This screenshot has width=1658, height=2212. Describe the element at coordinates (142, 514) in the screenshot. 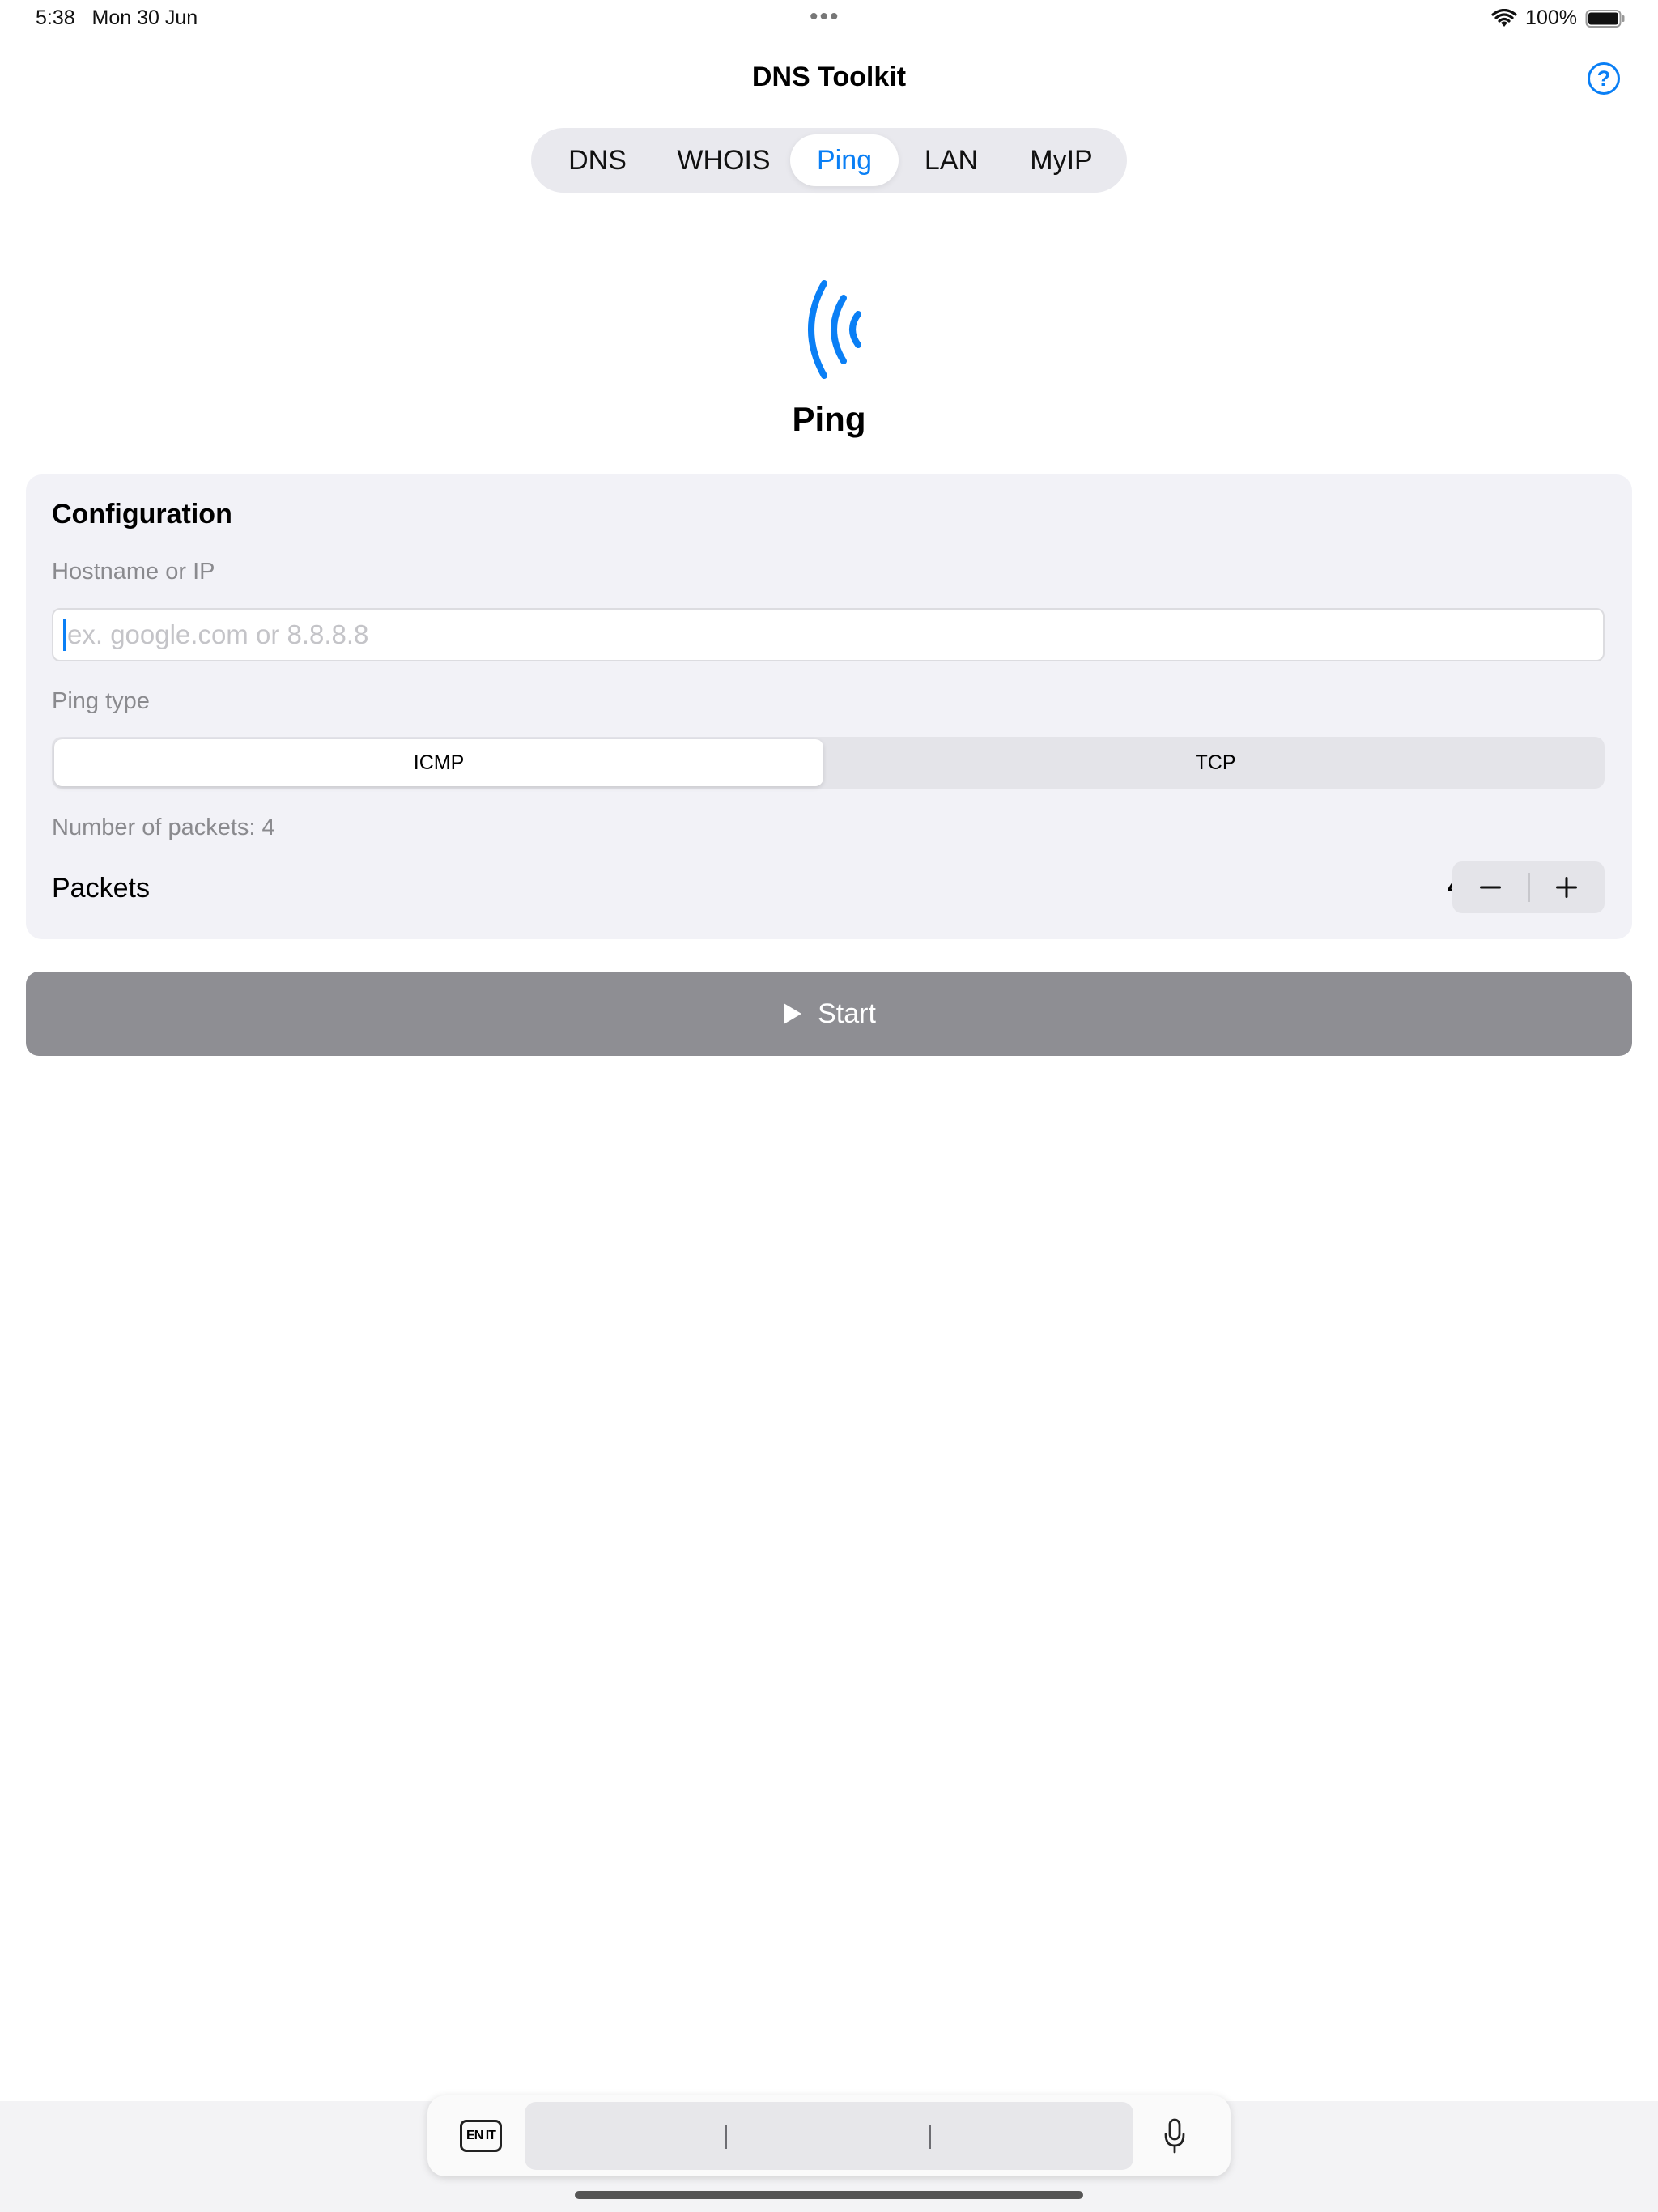

I see `configuration-title: Configuration` at that location.